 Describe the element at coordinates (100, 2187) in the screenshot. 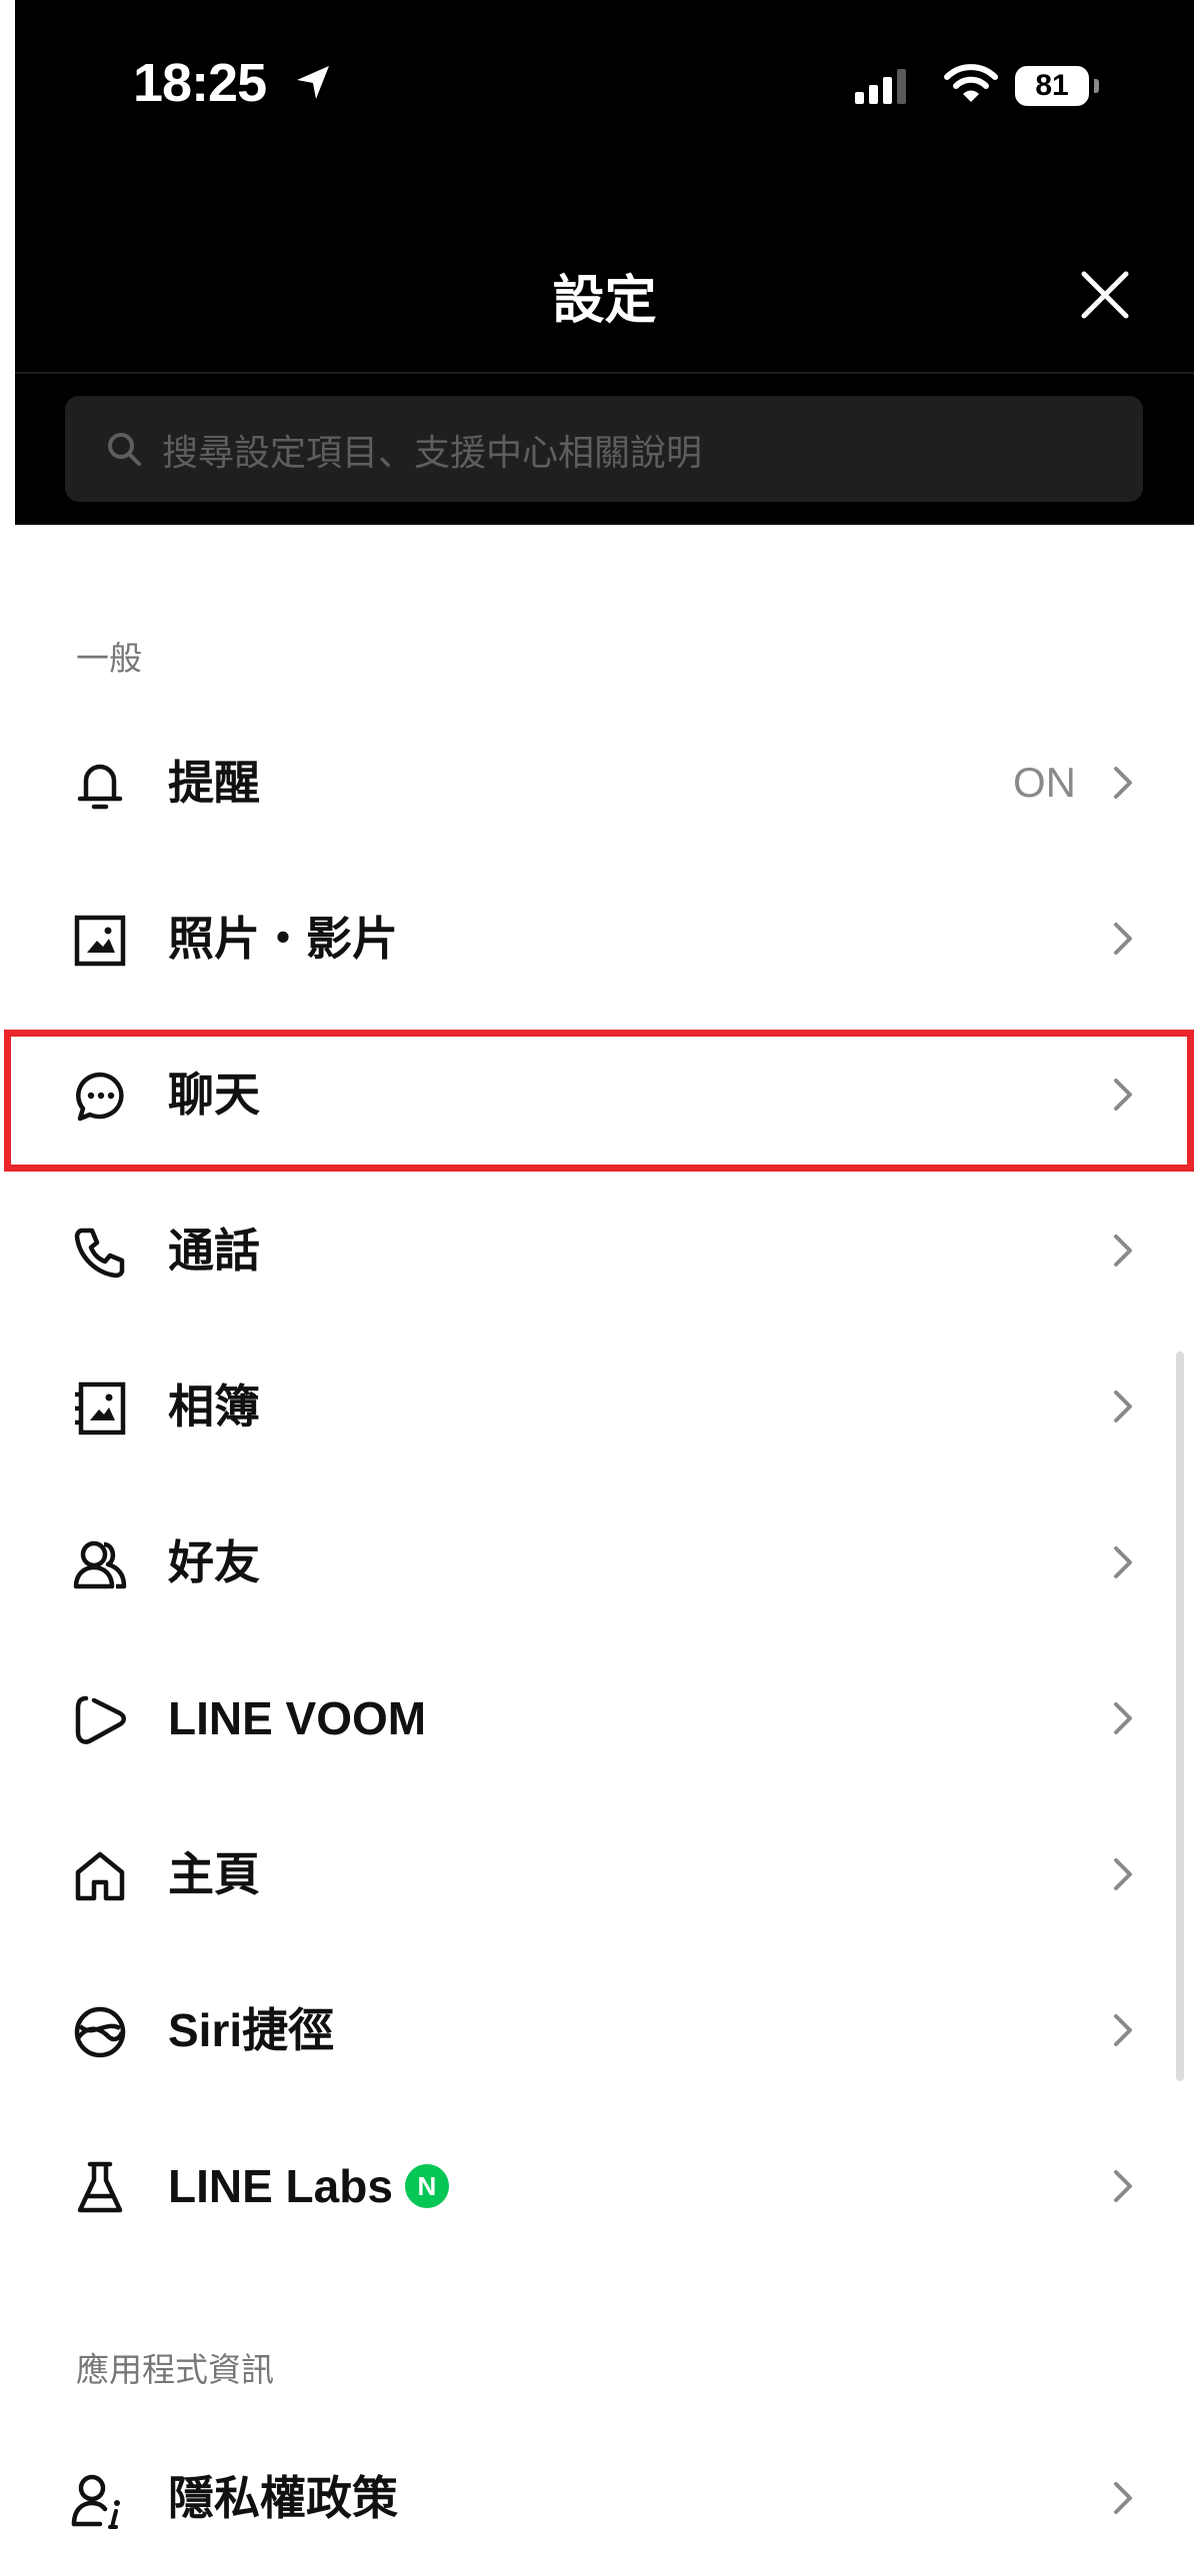

I see `flask-icon` at that location.